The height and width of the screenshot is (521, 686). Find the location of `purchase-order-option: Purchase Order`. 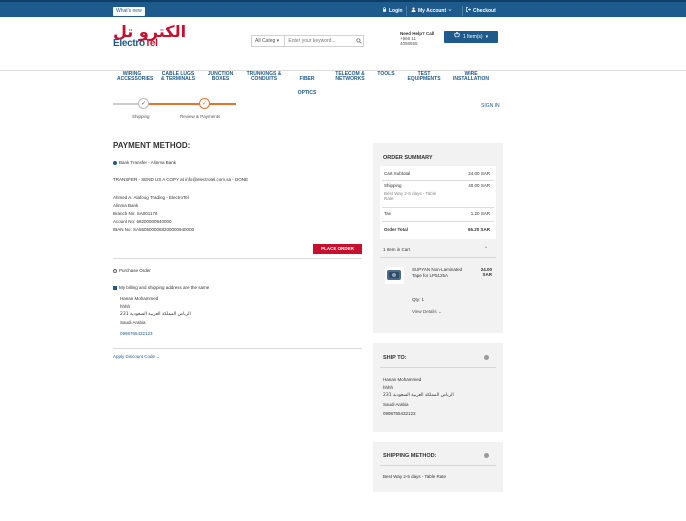

purchase-order-option: Purchase Order is located at coordinates (132, 271).